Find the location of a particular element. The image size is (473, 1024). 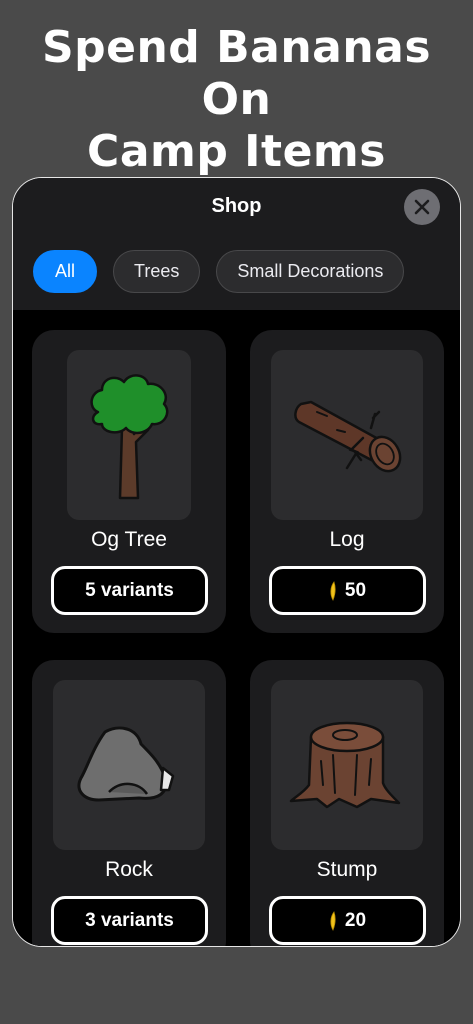

log-icon is located at coordinates (348, 436).